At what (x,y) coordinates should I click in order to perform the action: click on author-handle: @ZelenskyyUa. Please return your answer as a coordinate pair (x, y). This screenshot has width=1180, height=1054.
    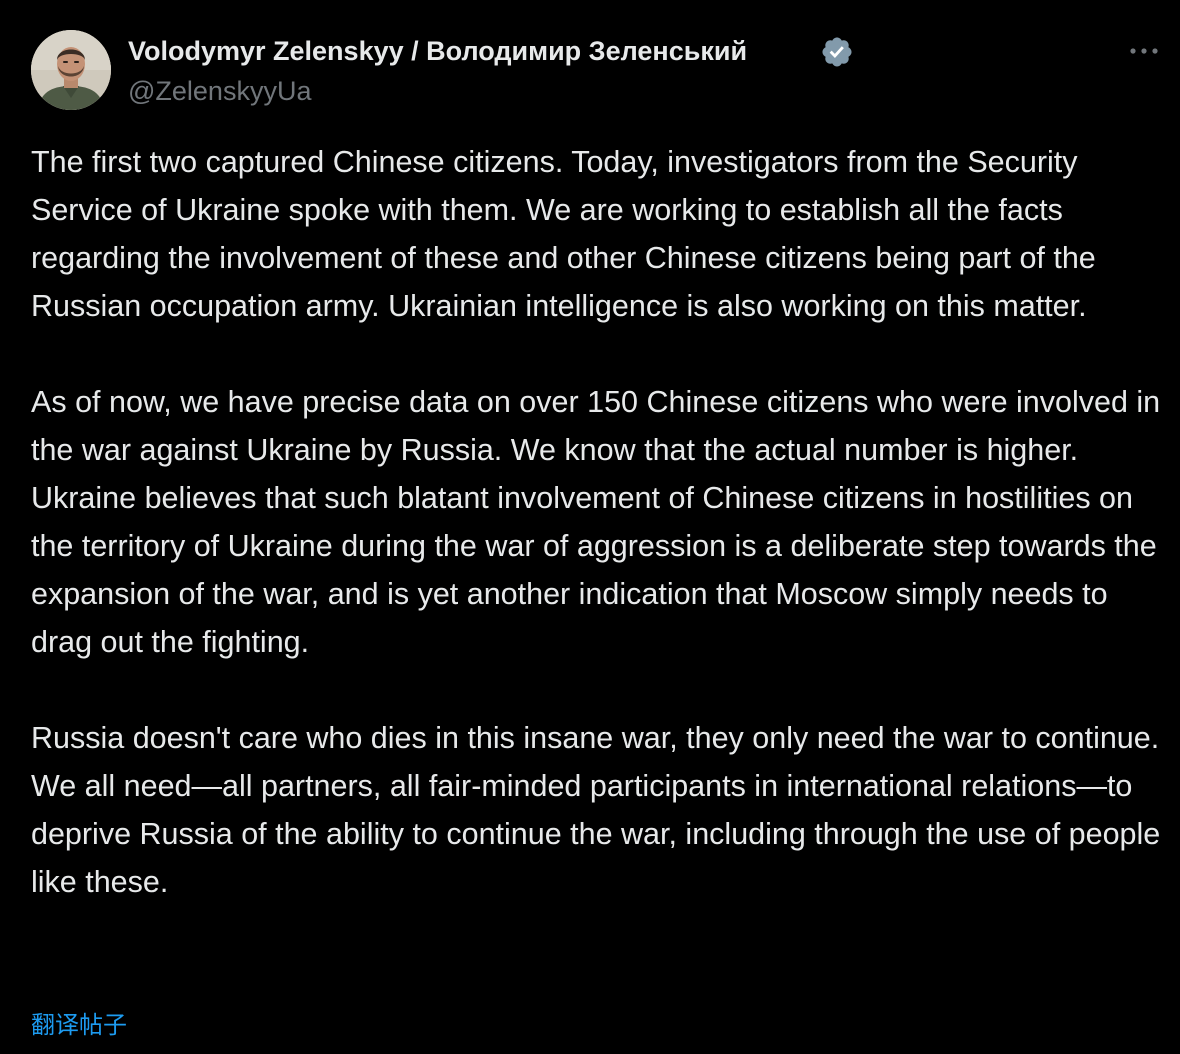
    Looking at the image, I should click on (219, 91).